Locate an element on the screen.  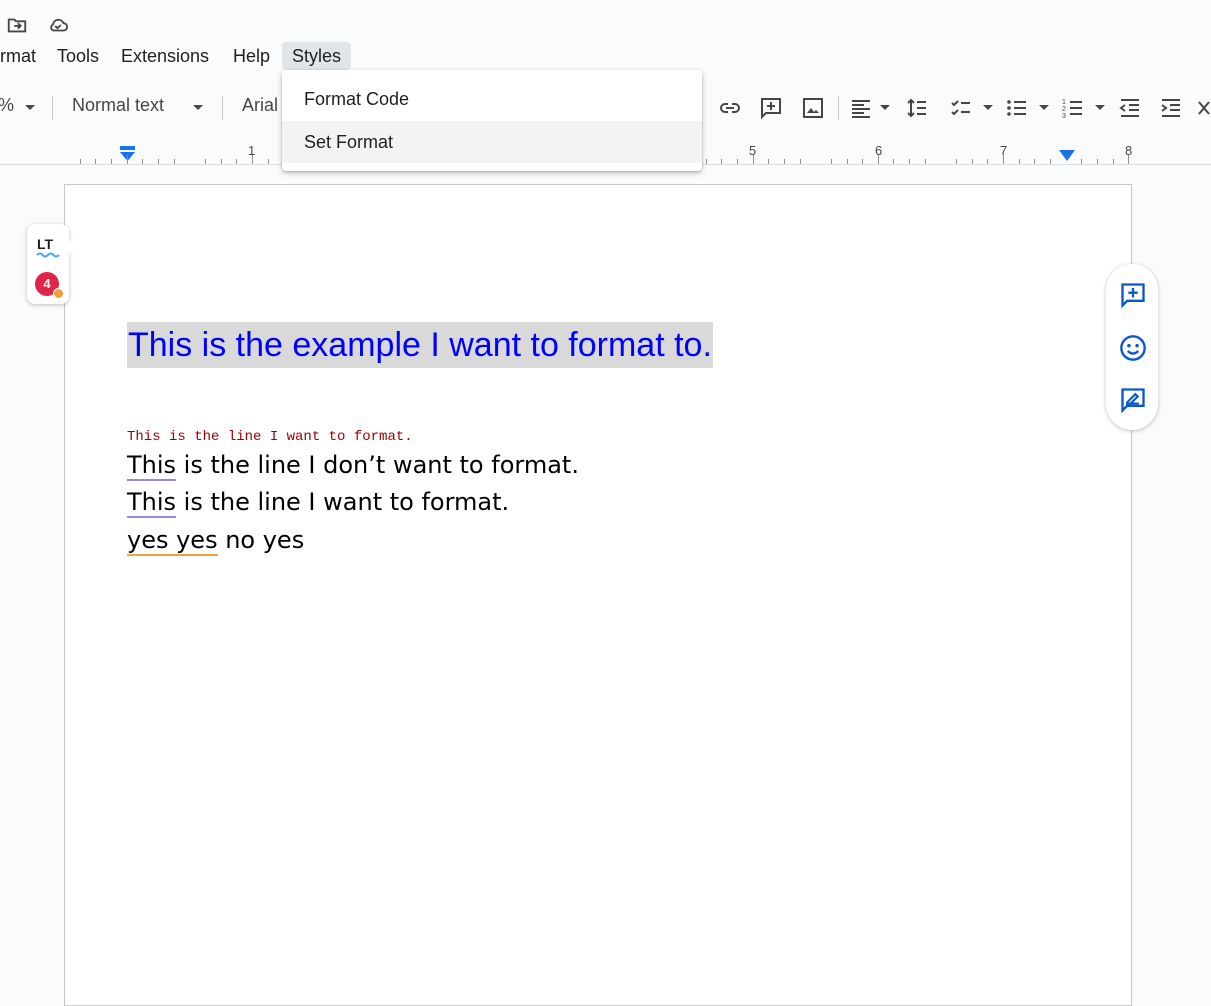
svg-text: LT is located at coordinates (45, 244).